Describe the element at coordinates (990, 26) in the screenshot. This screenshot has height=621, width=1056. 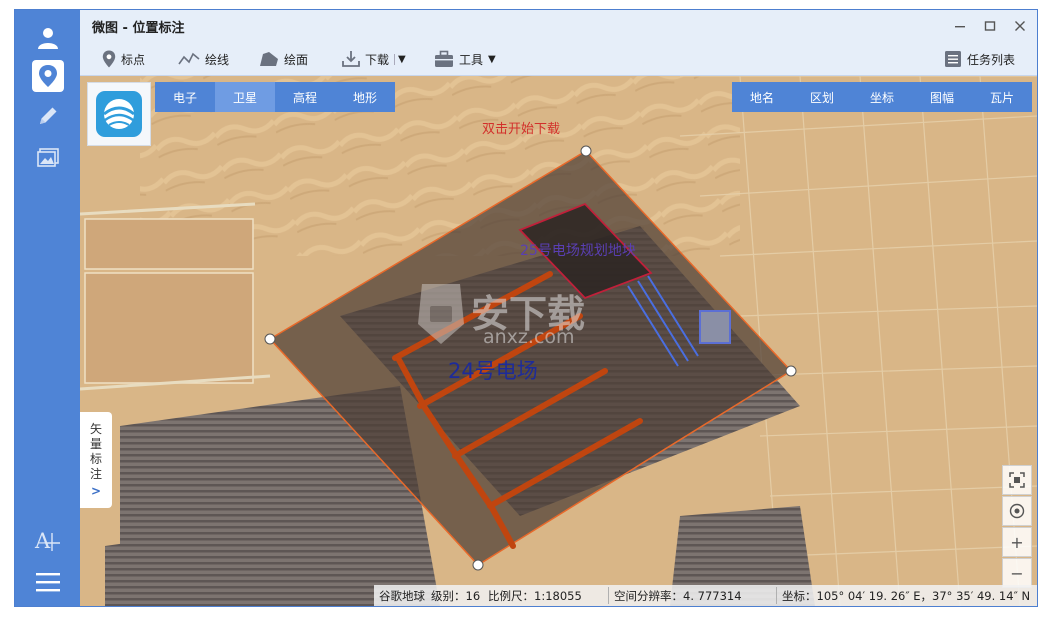
I see `maximize-button` at that location.